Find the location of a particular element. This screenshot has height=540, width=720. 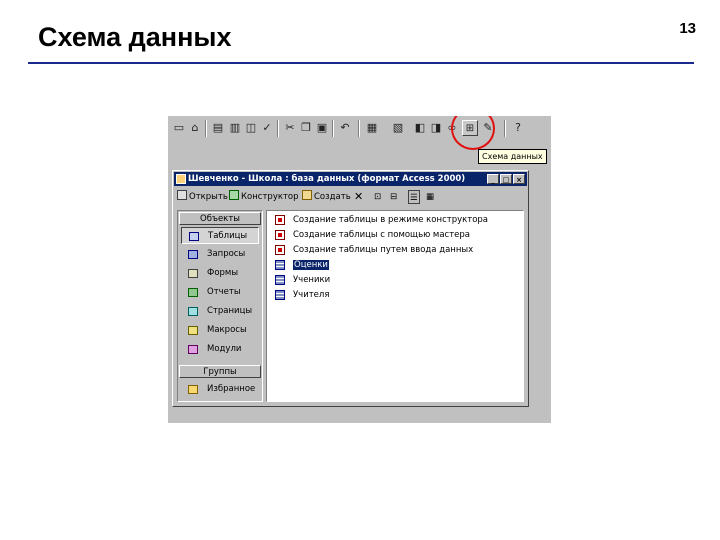

nav-item-tables: Таблицы is located at coordinates (220, 235).